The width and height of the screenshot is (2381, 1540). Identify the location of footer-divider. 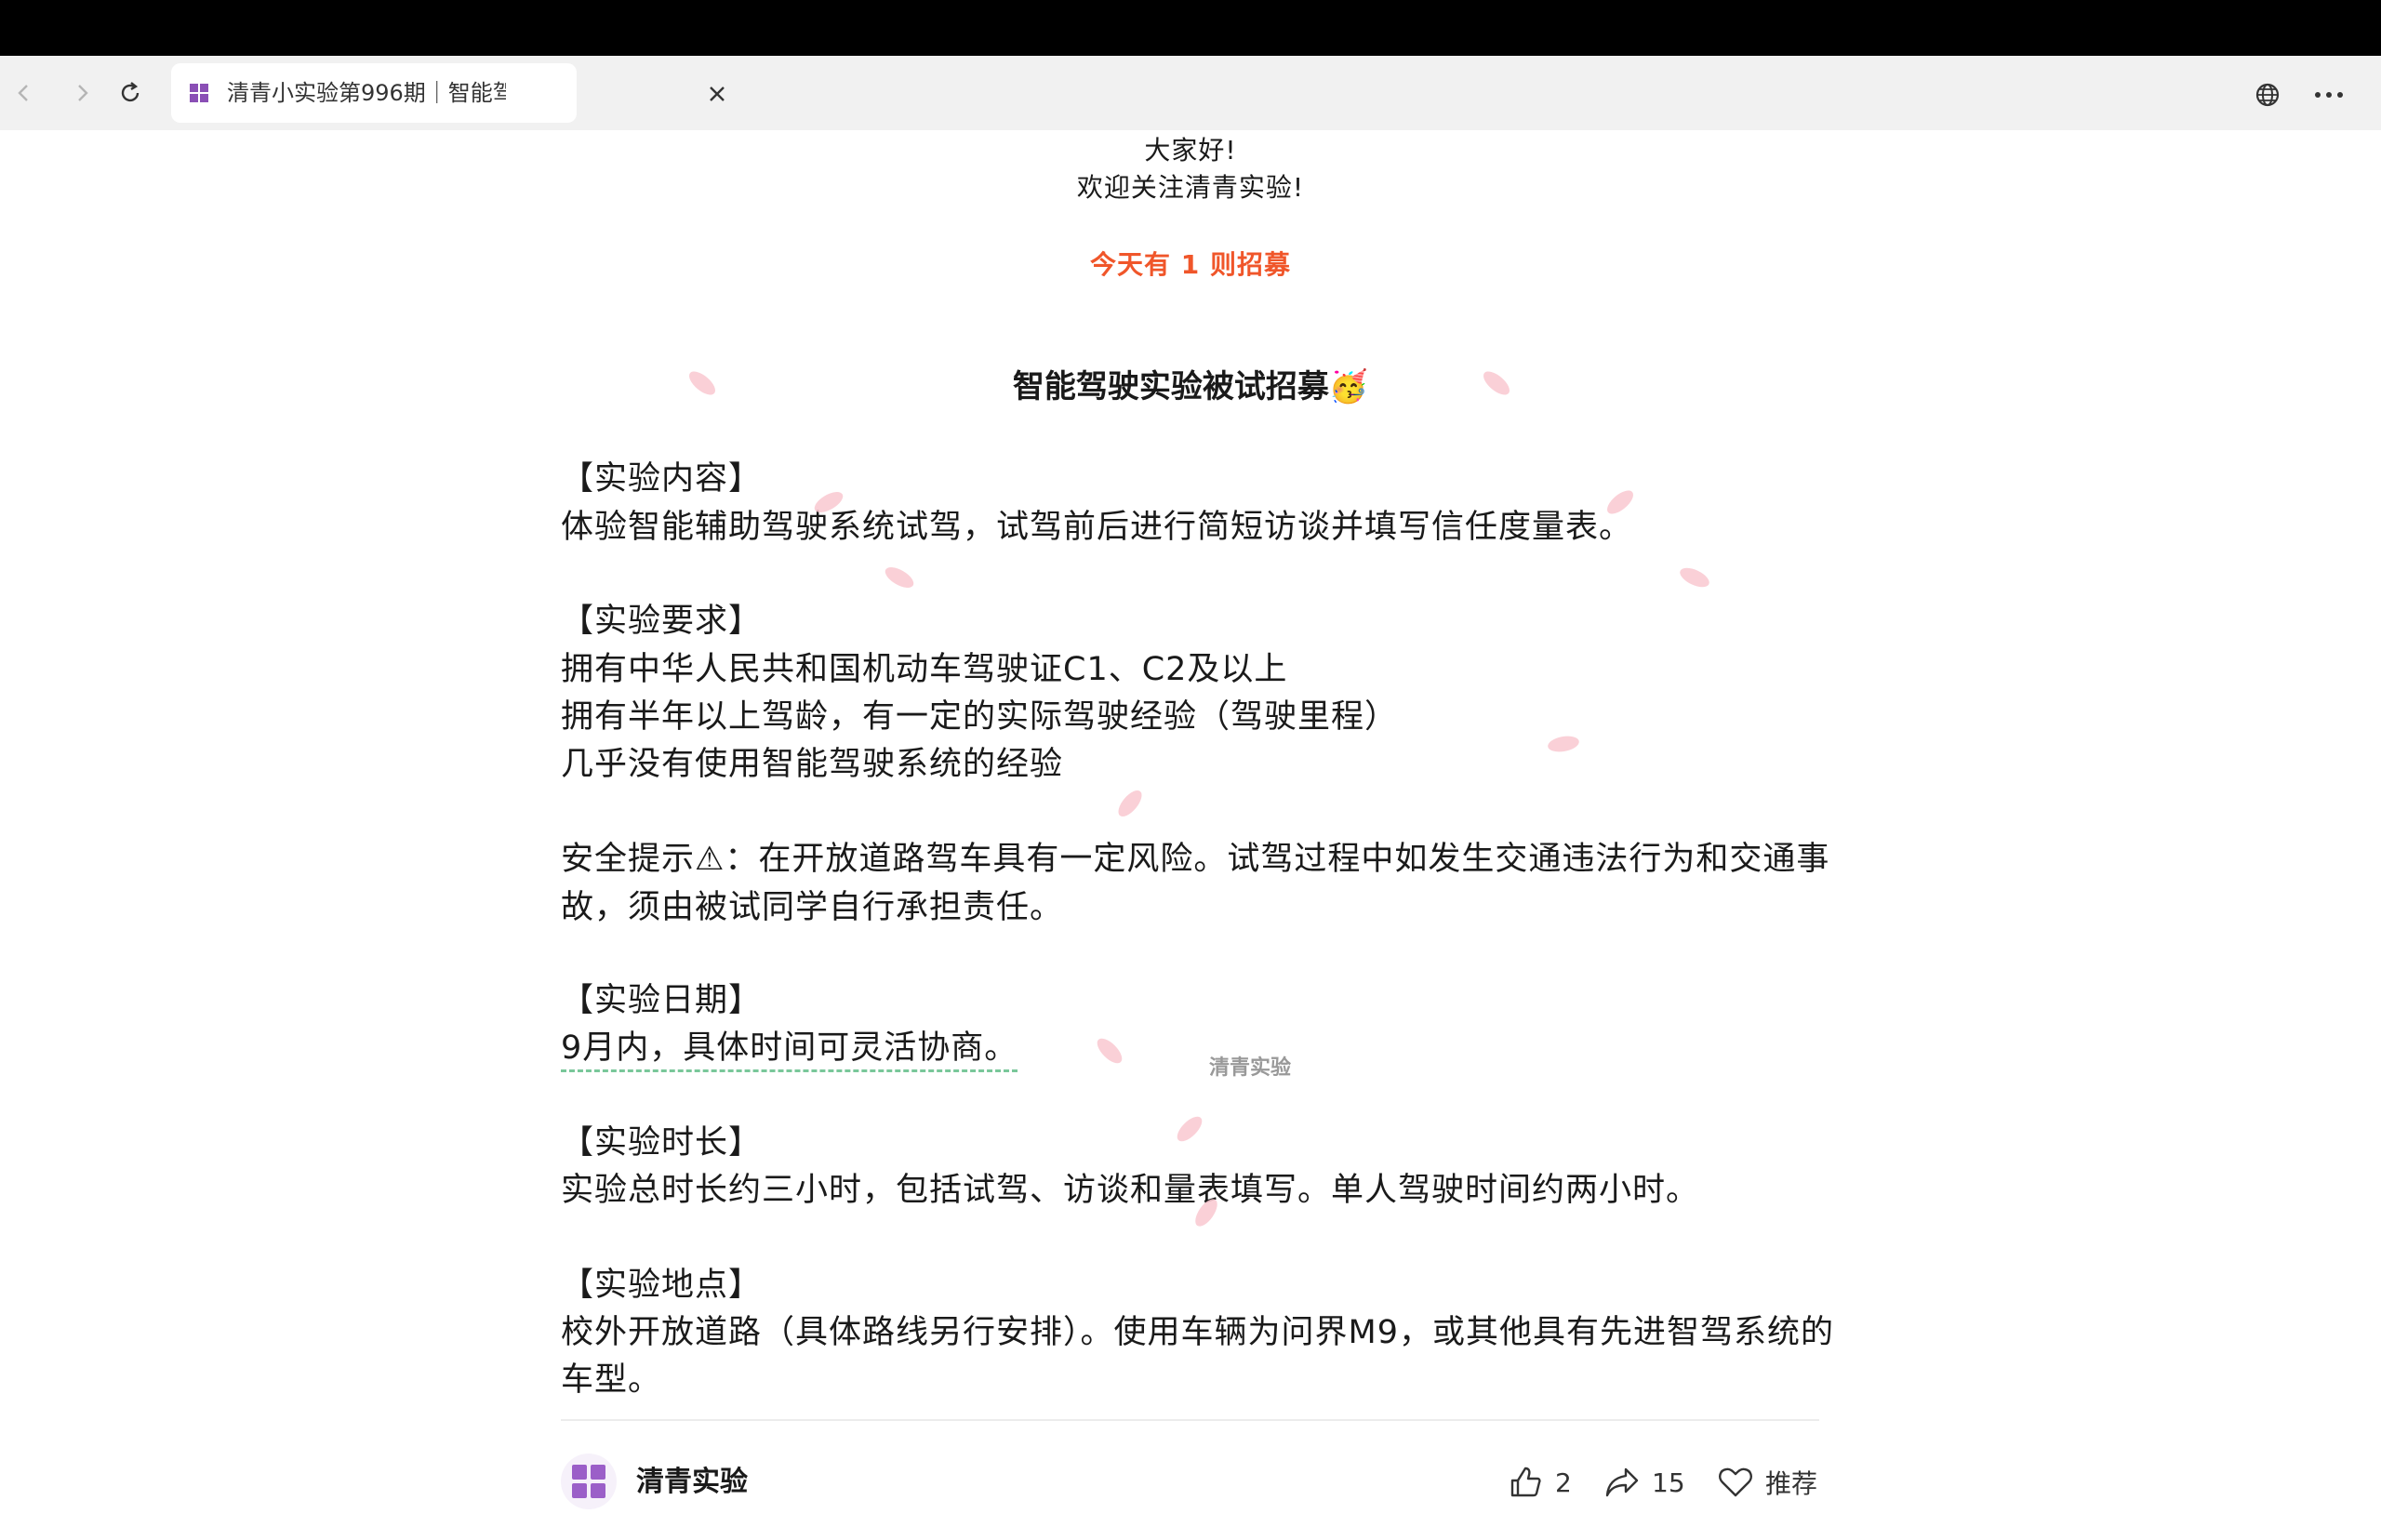
(1190, 1420).